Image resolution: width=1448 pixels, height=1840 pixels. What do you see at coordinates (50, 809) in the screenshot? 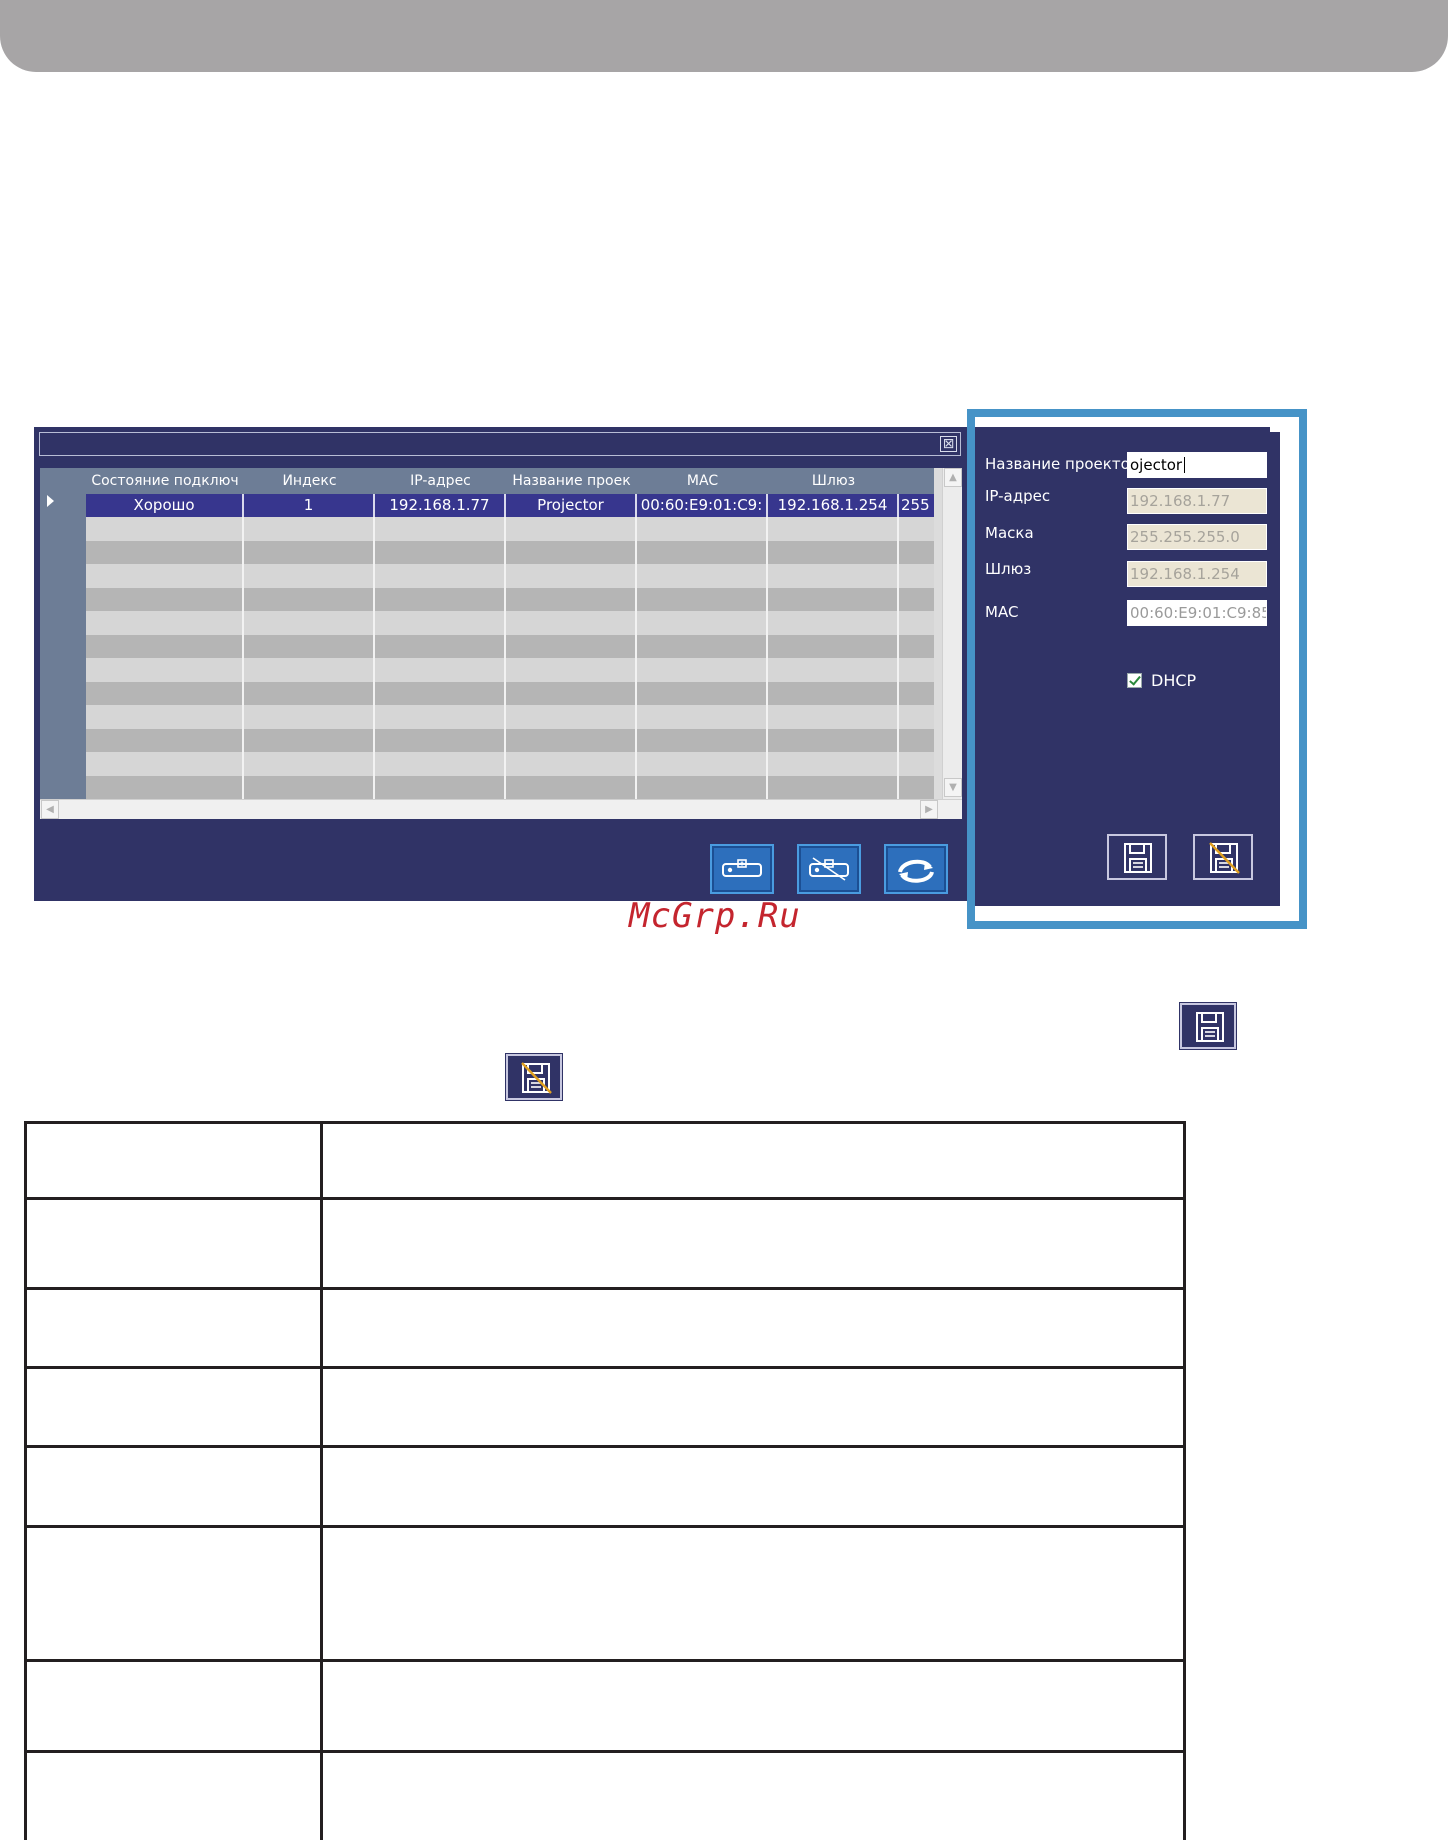
I see `scroll-left-icon: ◀` at bounding box center [50, 809].